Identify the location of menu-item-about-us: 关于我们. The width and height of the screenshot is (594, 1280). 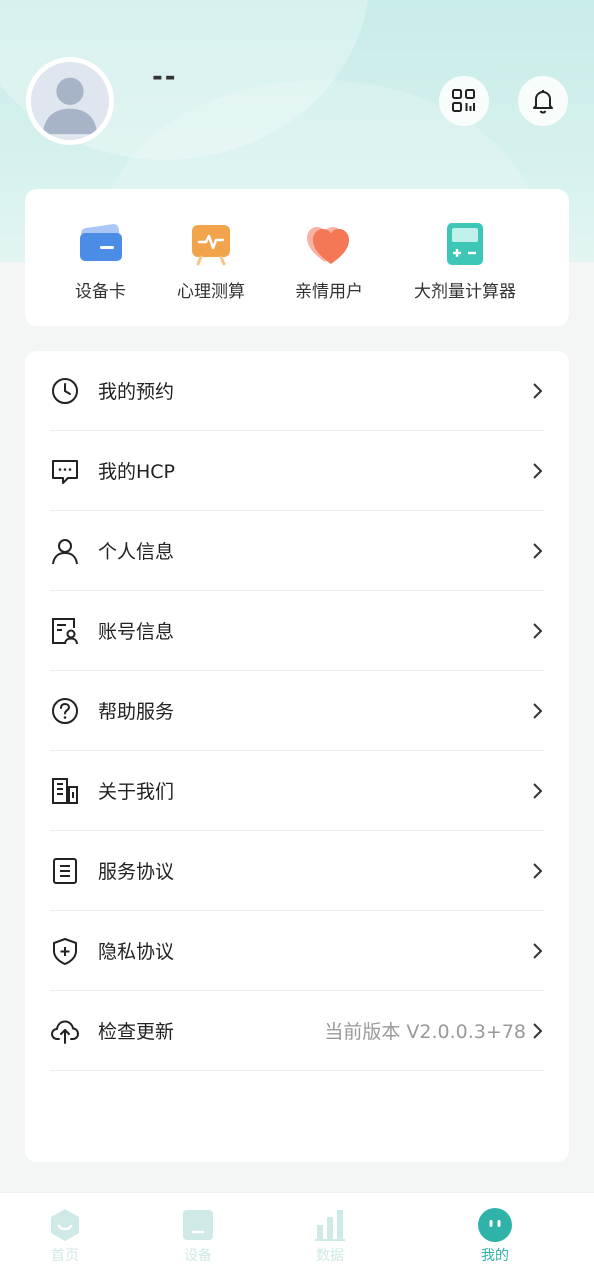
(297, 791).